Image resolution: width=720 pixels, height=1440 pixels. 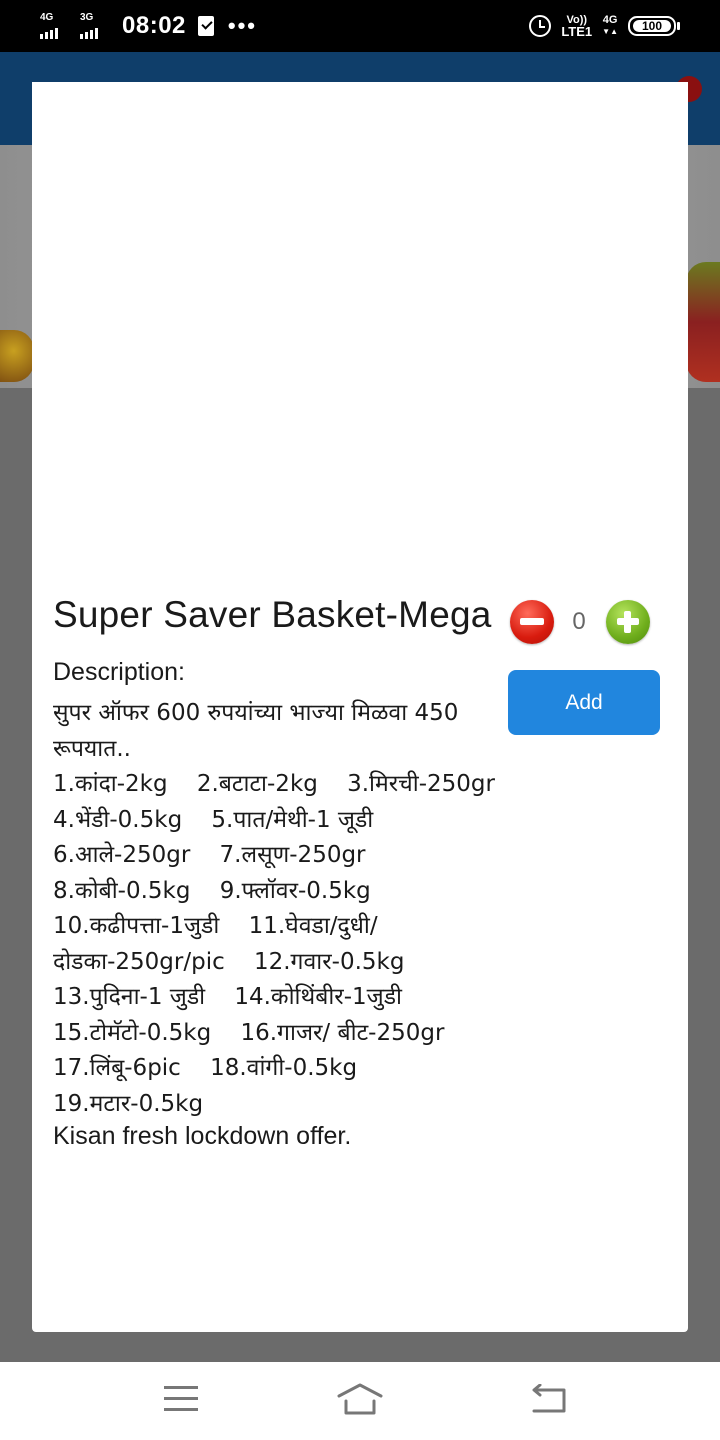 What do you see at coordinates (17, 356) in the screenshot?
I see `banner-fruit-left` at bounding box center [17, 356].